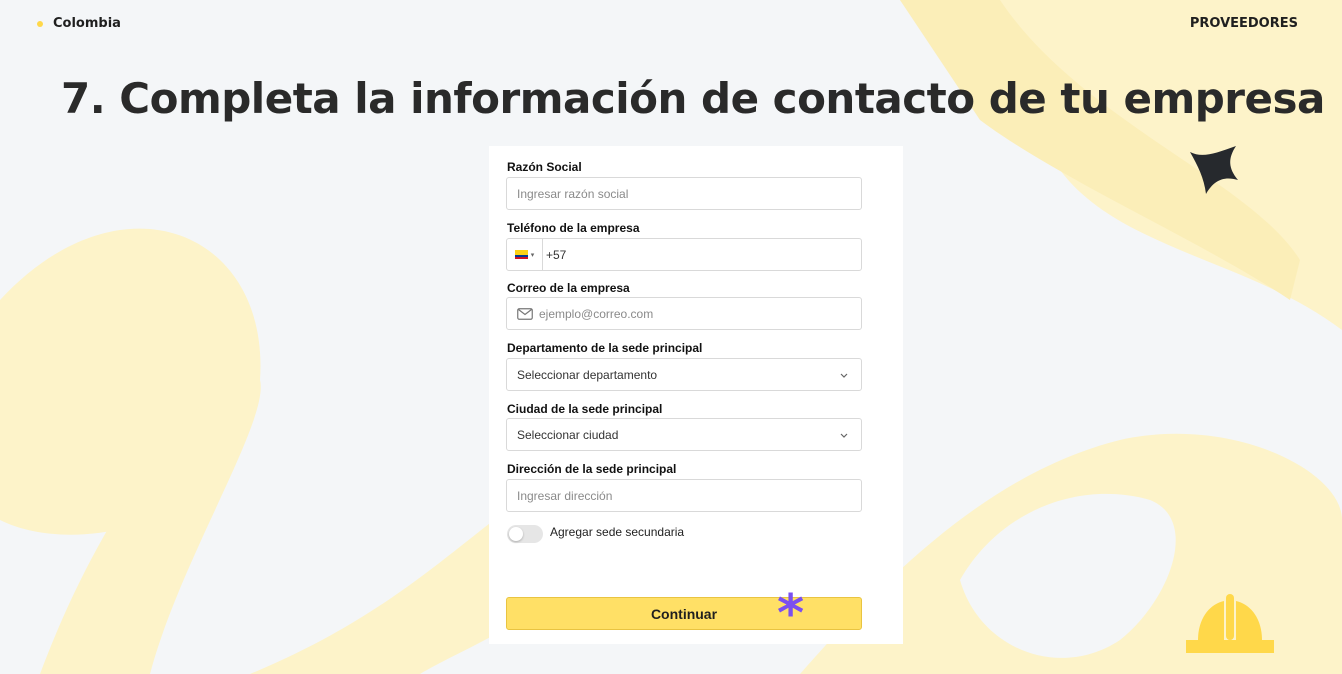 The image size is (1342, 674). What do you see at coordinates (40, 23) in the screenshot?
I see `bullet-dot-icon` at bounding box center [40, 23].